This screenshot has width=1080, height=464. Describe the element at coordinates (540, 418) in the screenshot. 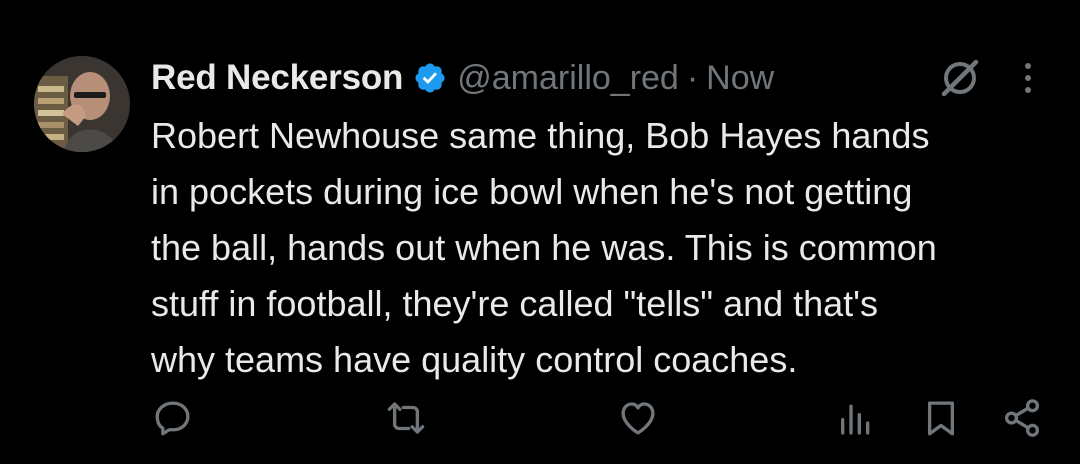

I see `action-bar` at that location.